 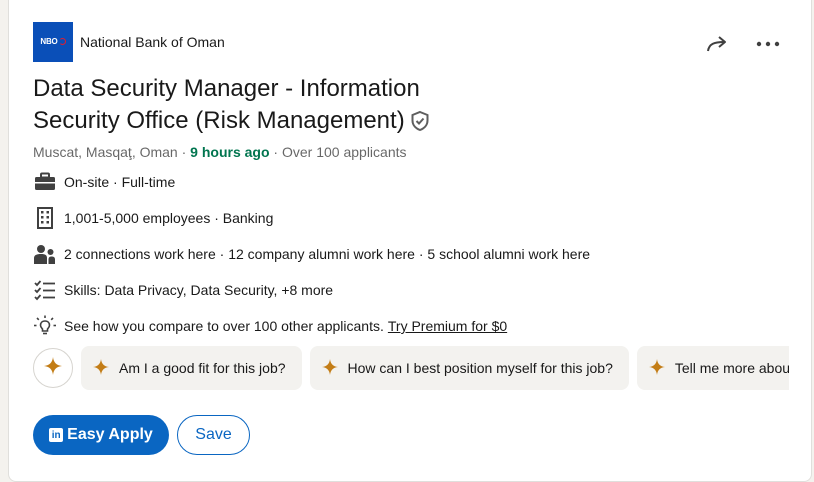 I want to click on job-location: Muscat, Masqaţ, Oman, so click(x=105, y=152).